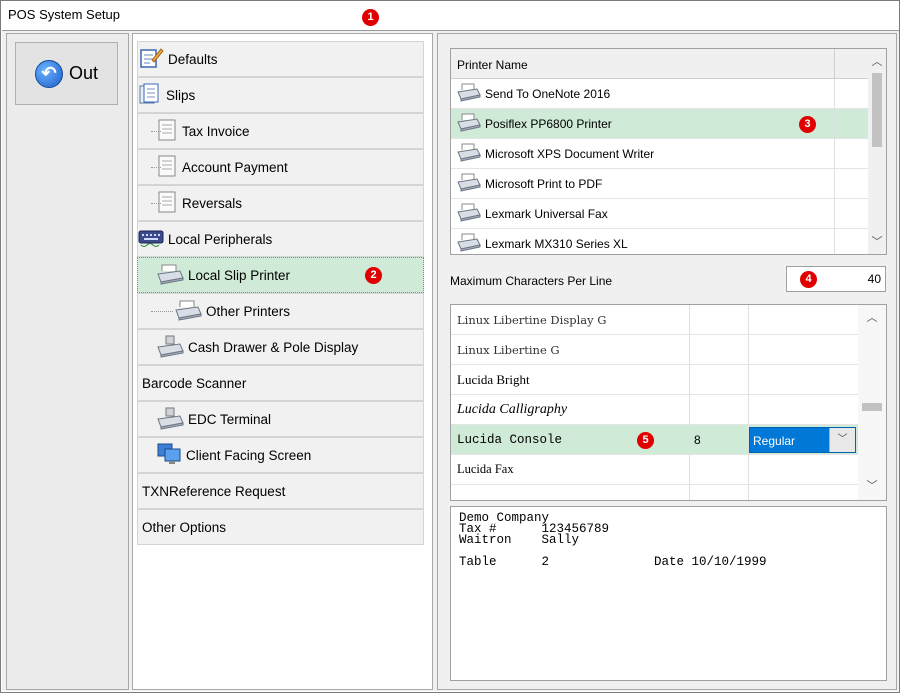 Image resolution: width=900 pixels, height=693 pixels. What do you see at coordinates (660, 94) in the screenshot?
I see `printer-row: Send To OneNote 2016` at bounding box center [660, 94].